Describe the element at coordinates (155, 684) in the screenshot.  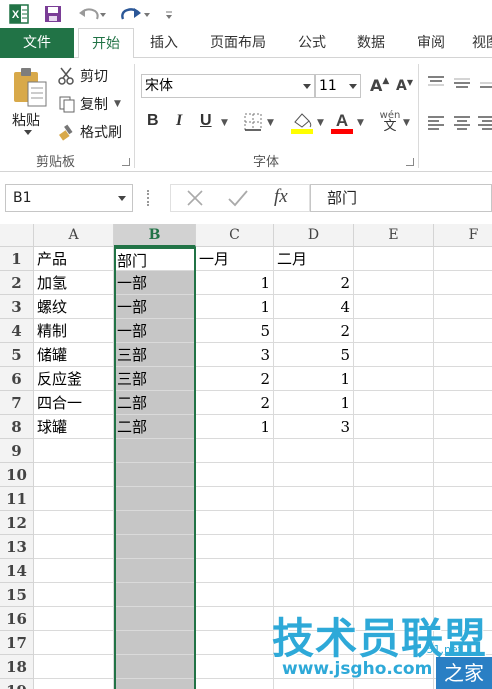
I see `cell-b19` at that location.